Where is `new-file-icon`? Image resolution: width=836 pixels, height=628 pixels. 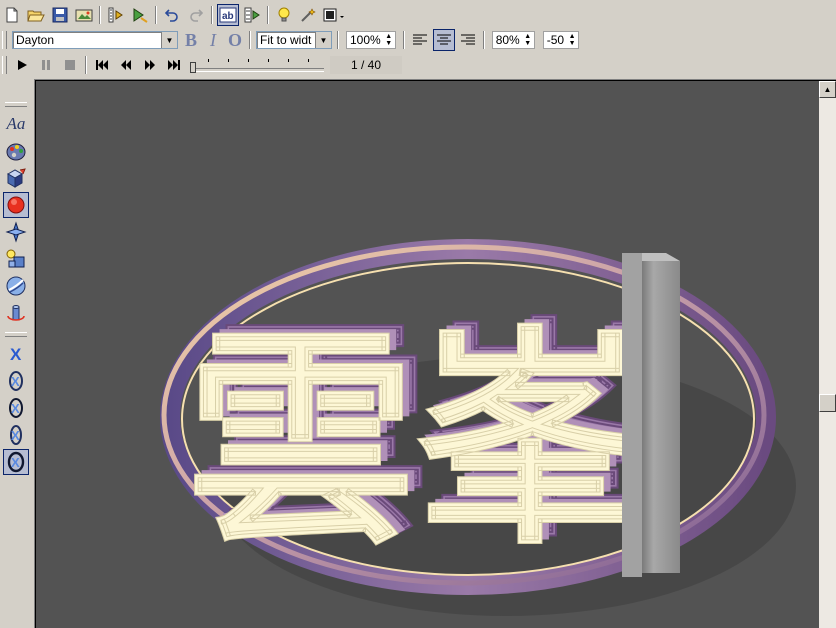
new-file-icon is located at coordinates (12, 15).